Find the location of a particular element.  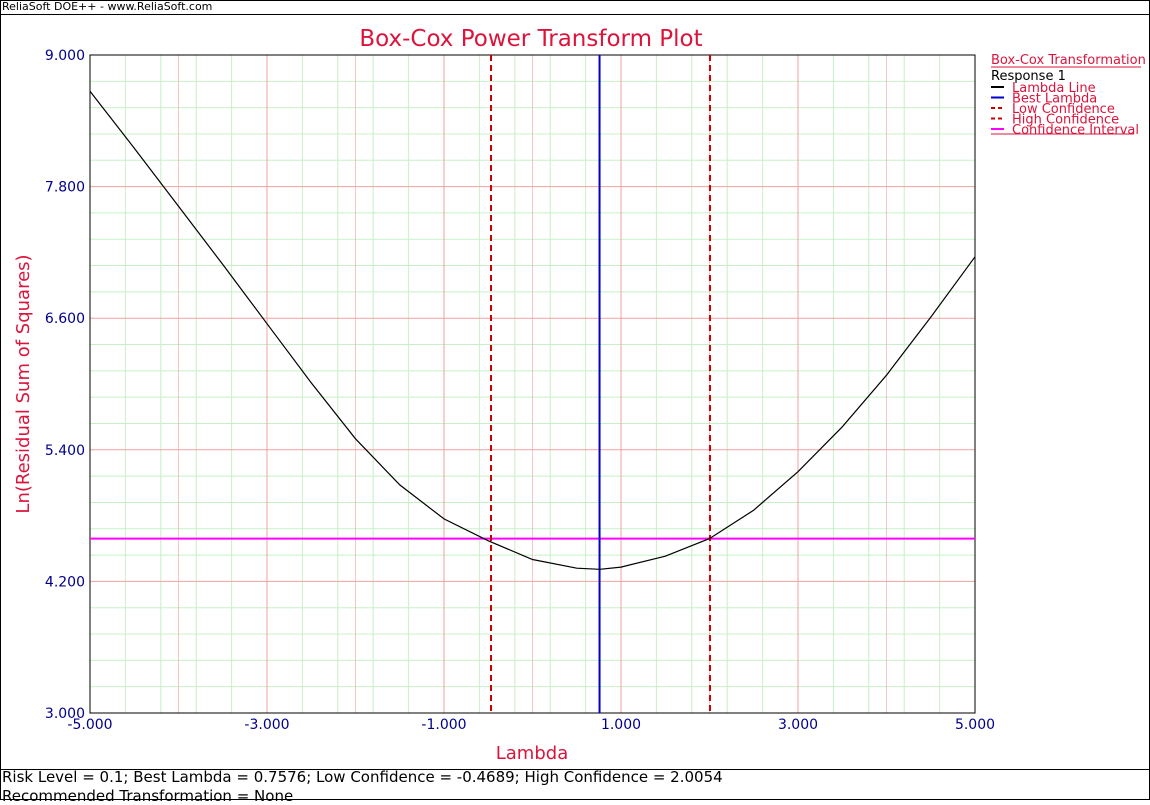

y-tick-label: 7.800 is located at coordinates (65, 188).